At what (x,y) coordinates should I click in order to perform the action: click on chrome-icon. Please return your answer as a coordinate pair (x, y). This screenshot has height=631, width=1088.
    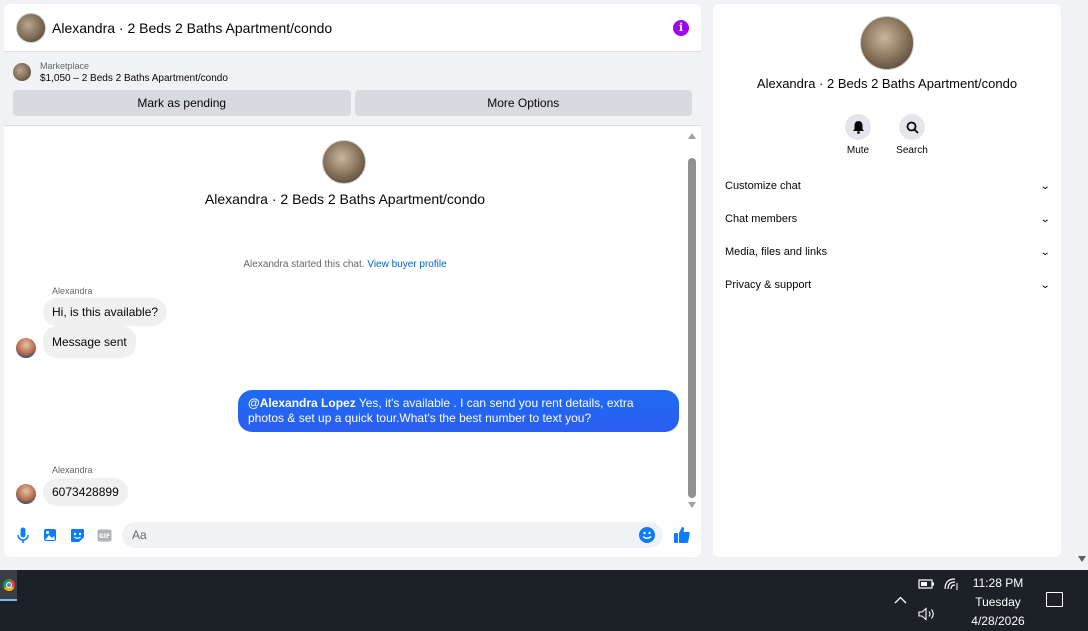
    Looking at the image, I should click on (8, 584).